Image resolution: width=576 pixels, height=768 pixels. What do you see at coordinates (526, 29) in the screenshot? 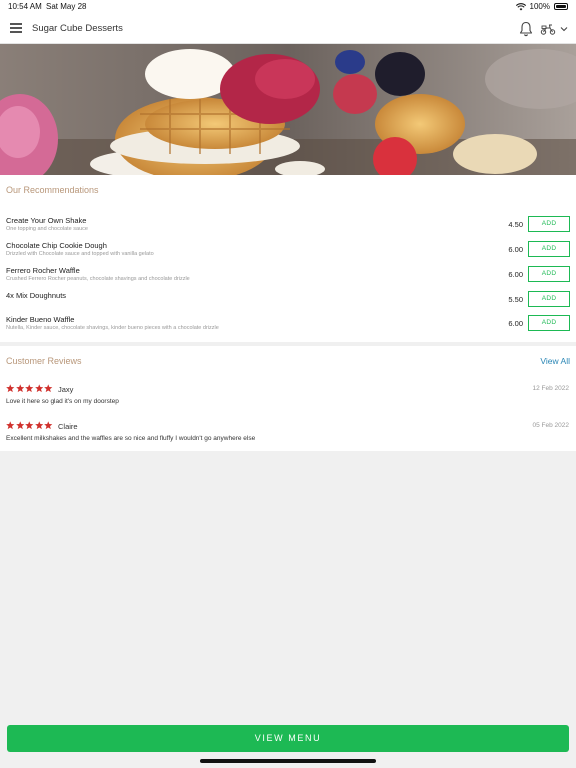
I see `bell-icon` at bounding box center [526, 29].